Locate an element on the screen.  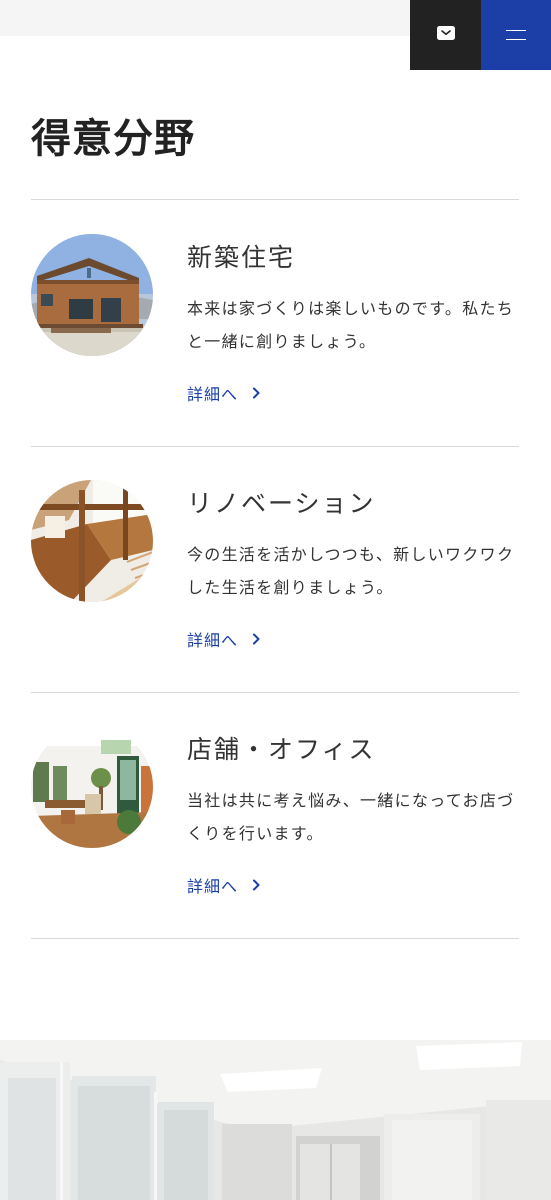
item-title: 店舗・オフィス is located at coordinates (281, 749).